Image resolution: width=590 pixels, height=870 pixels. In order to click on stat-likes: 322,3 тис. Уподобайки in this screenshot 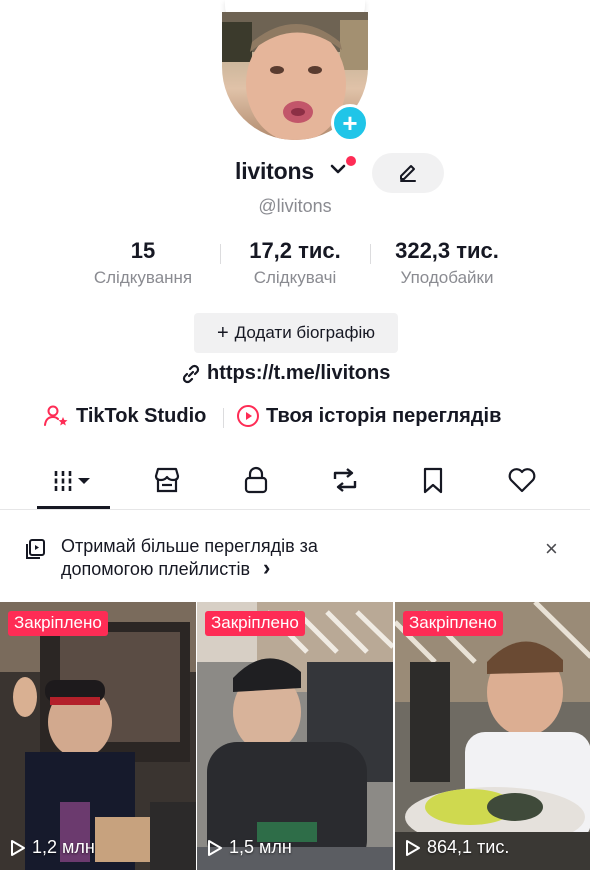, I will do `click(447, 263)`.